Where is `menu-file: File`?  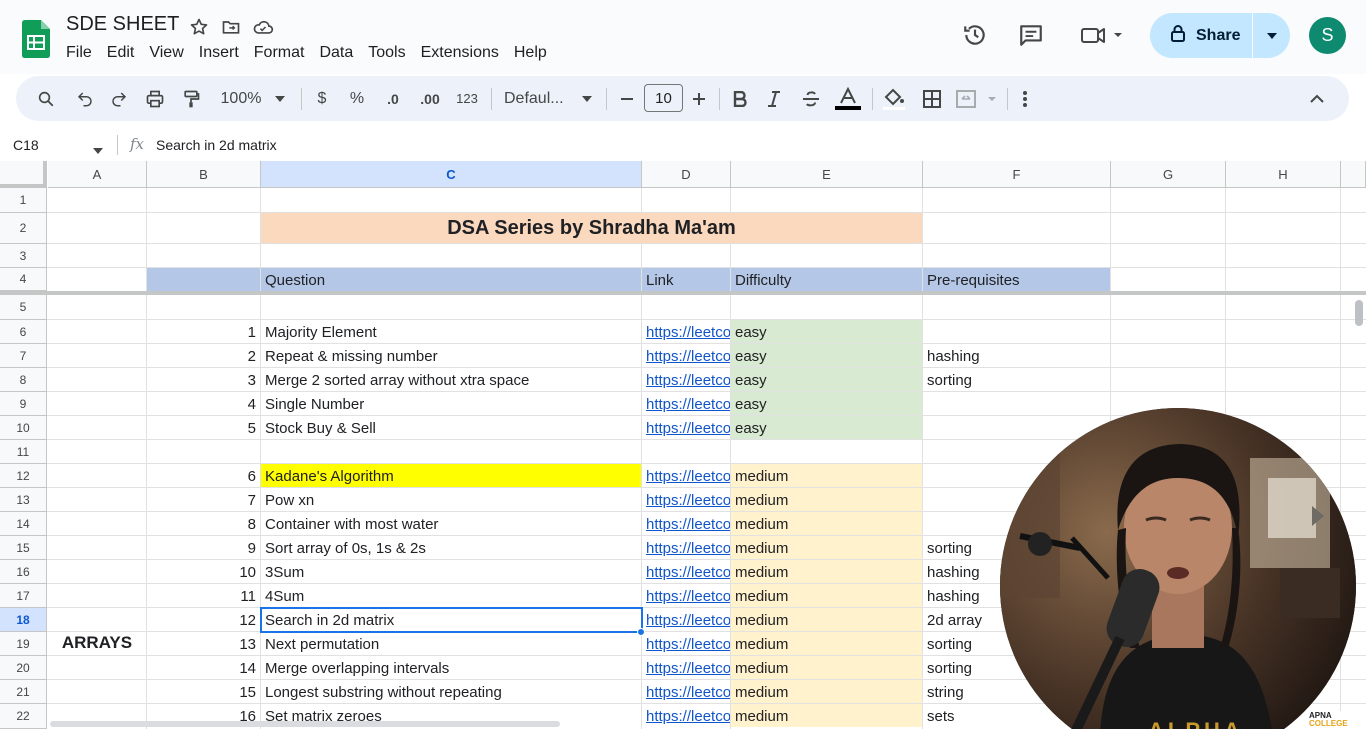
menu-file: File is located at coordinates (79, 53).